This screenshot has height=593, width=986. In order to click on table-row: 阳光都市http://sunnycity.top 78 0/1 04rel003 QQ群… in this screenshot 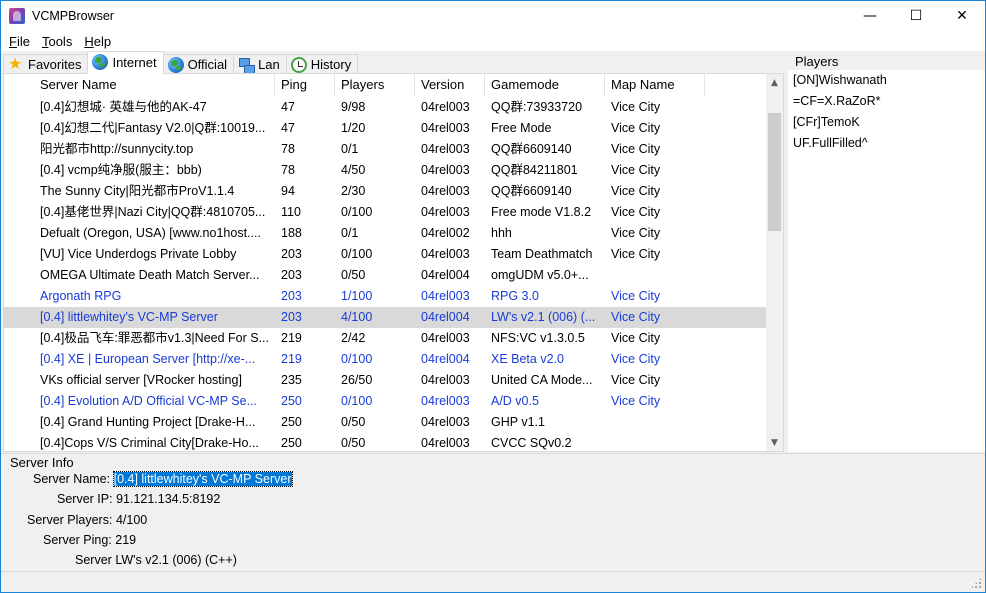, I will do `click(386, 149)`.